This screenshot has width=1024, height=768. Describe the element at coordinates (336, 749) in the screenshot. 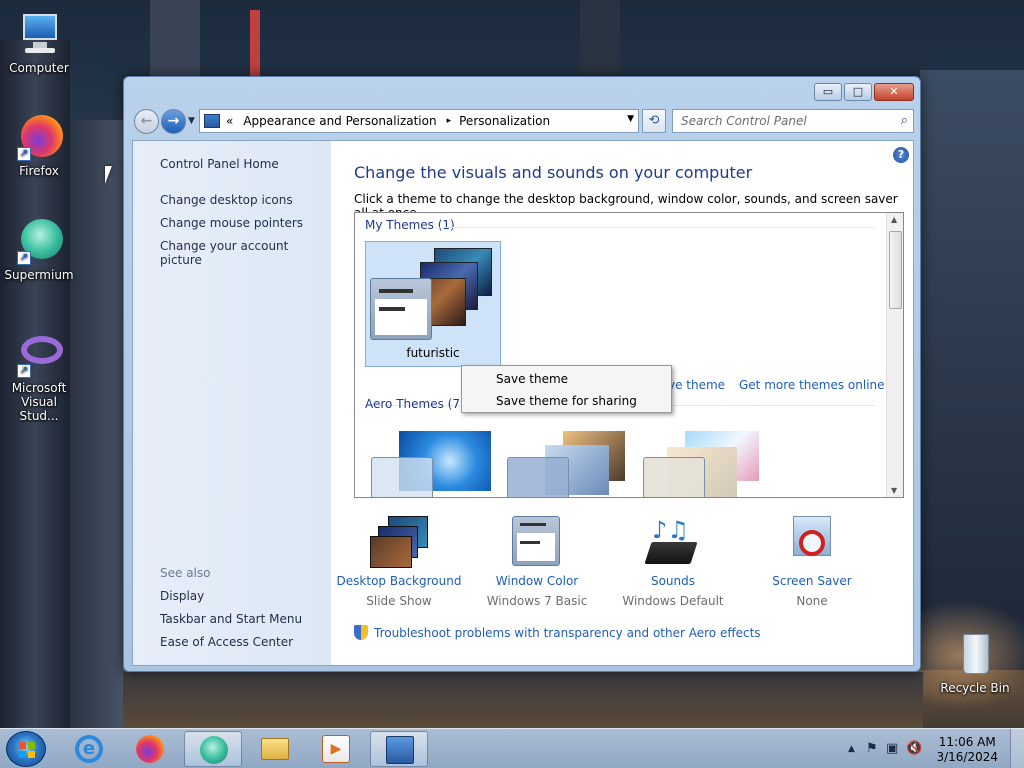

I see `taskbar-media-player-button: ▶` at that location.